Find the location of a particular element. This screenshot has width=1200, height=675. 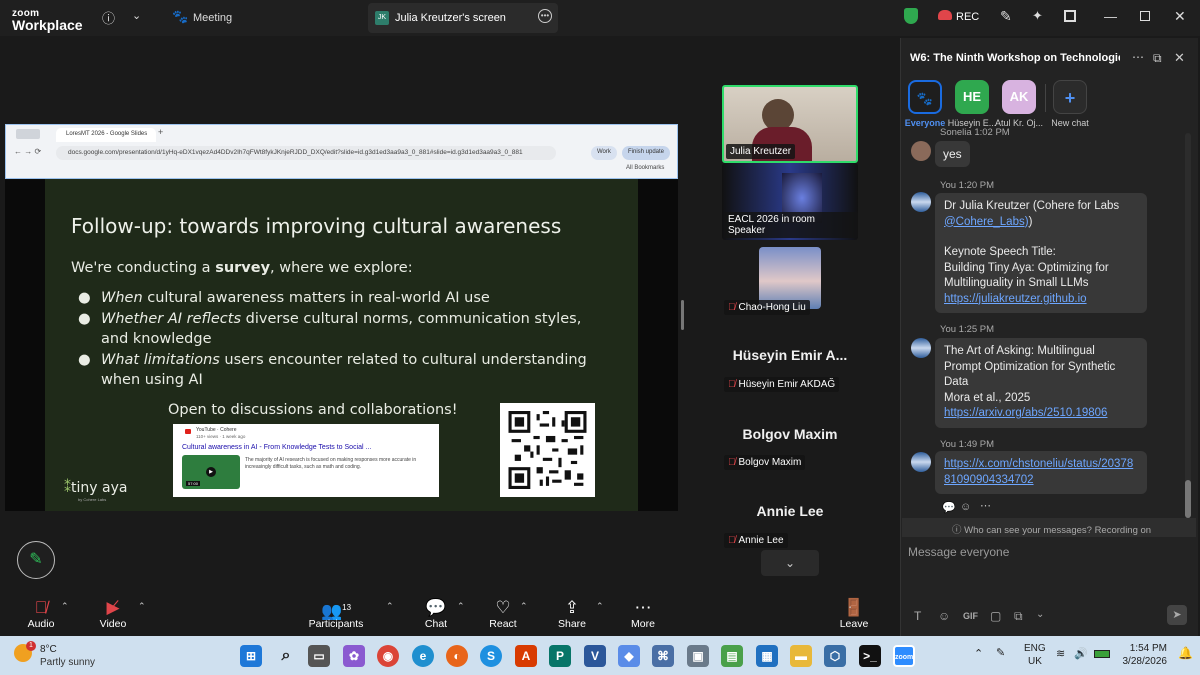

message-bubble: yes is located at coordinates (952, 154).